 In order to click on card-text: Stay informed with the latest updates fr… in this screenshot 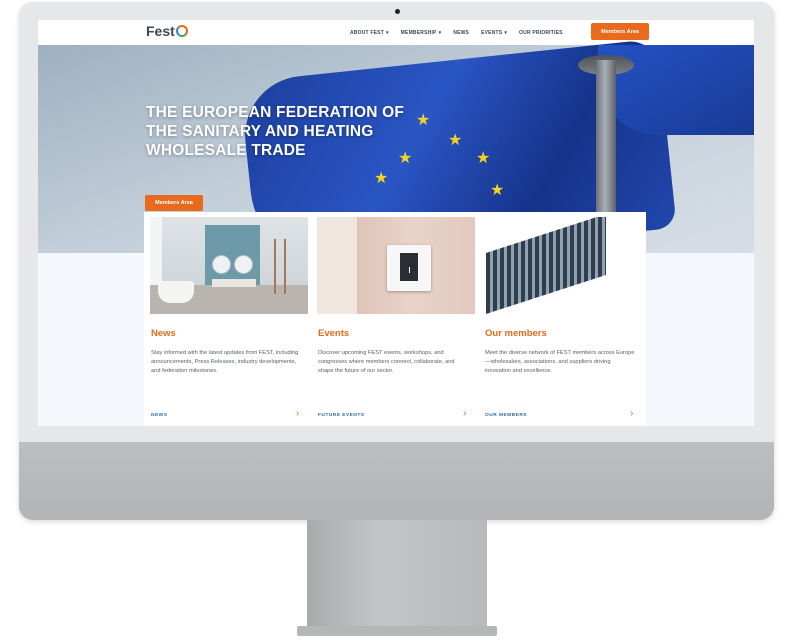, I will do `click(225, 362)`.